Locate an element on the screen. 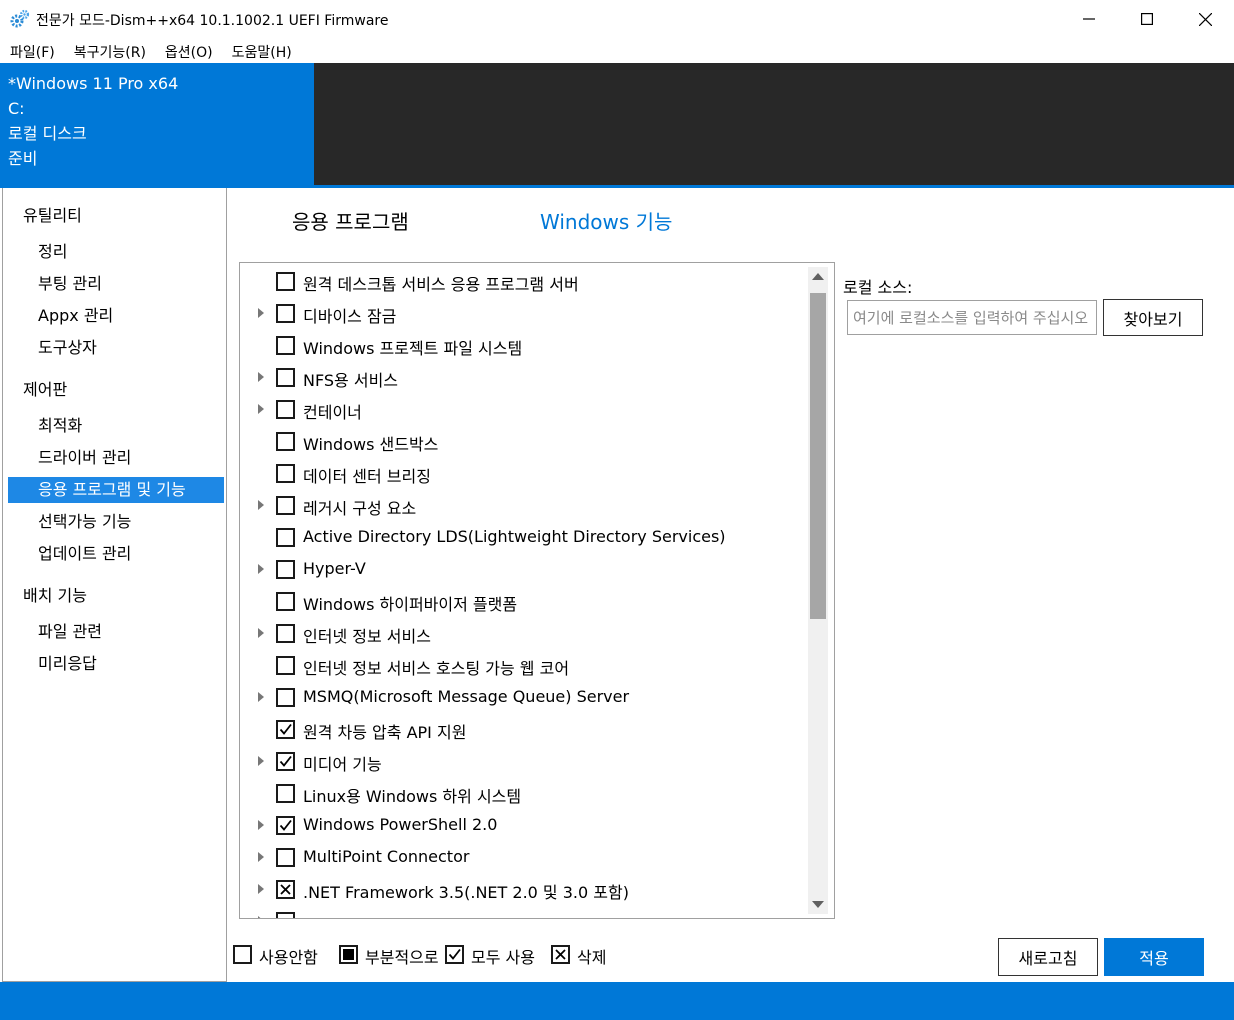  feature-label: MSMQ(Microsoft Message Queue) Server is located at coordinates (466, 696).